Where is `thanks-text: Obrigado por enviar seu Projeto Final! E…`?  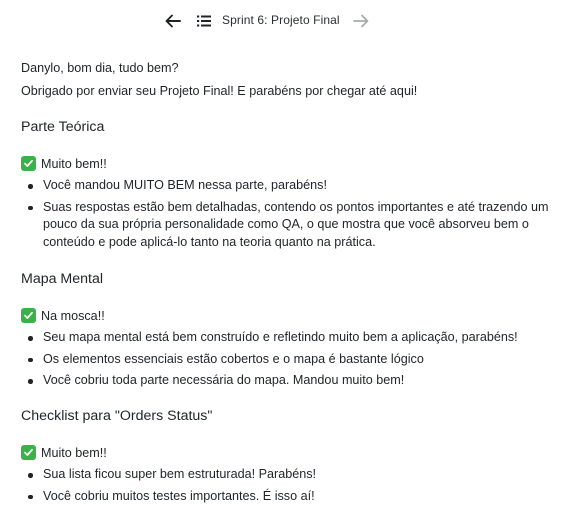 thanks-text: Obrigado por enviar seu Projeto Final! E… is located at coordinates (219, 91).